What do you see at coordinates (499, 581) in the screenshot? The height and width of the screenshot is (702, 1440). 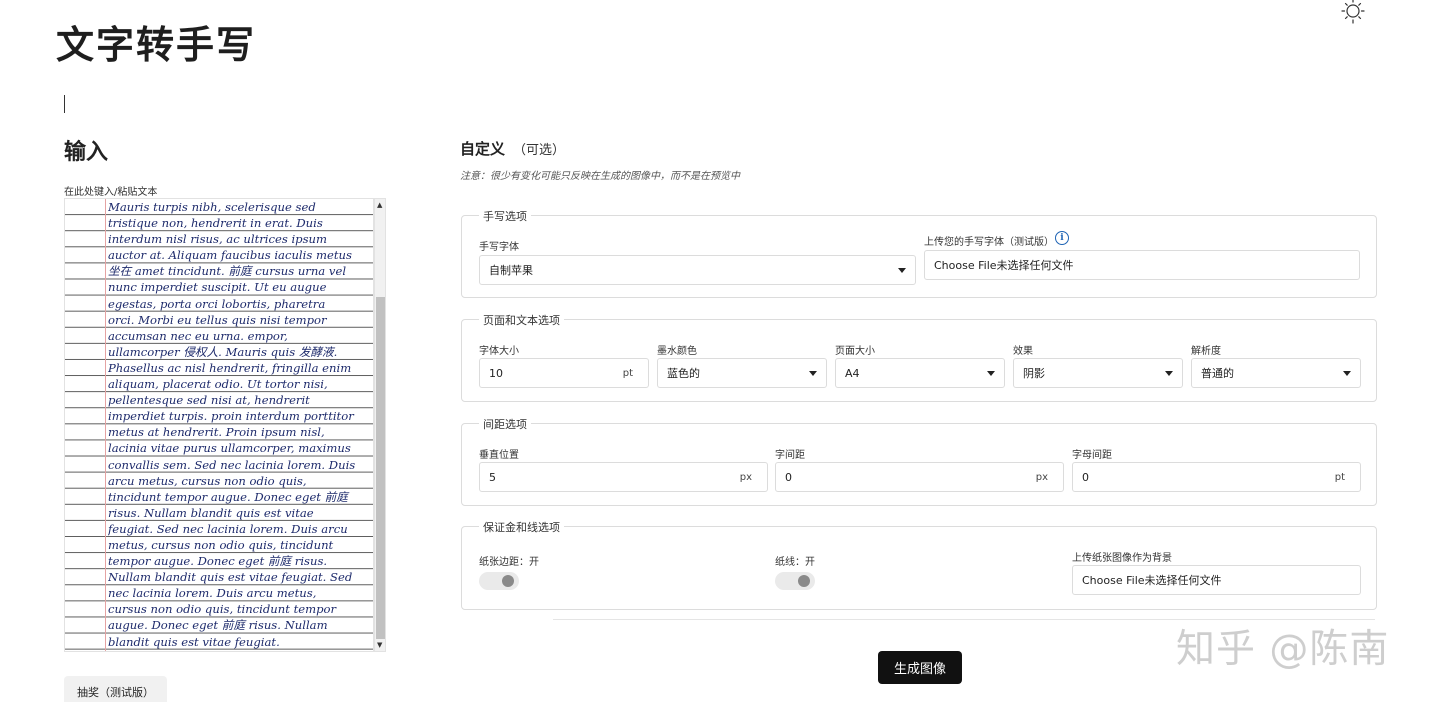 I see `paper-margin-toggle` at bounding box center [499, 581].